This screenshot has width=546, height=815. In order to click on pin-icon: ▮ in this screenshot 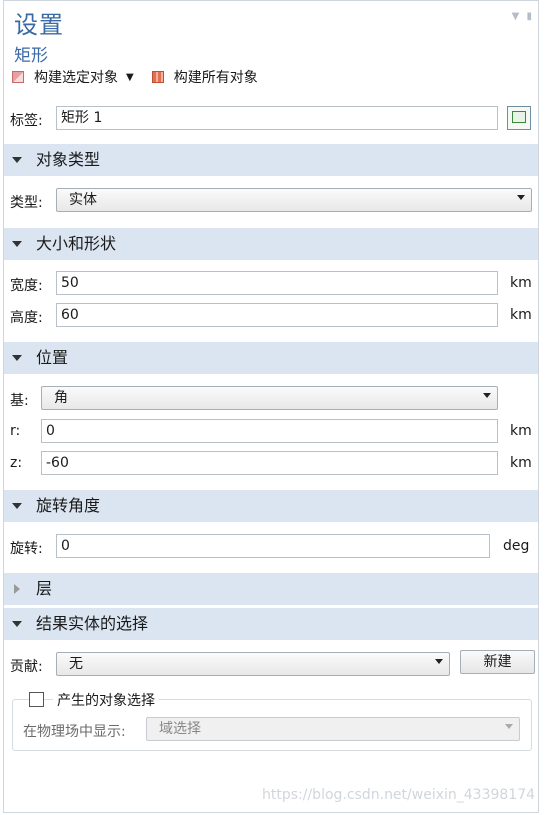, I will do `click(529, 16)`.